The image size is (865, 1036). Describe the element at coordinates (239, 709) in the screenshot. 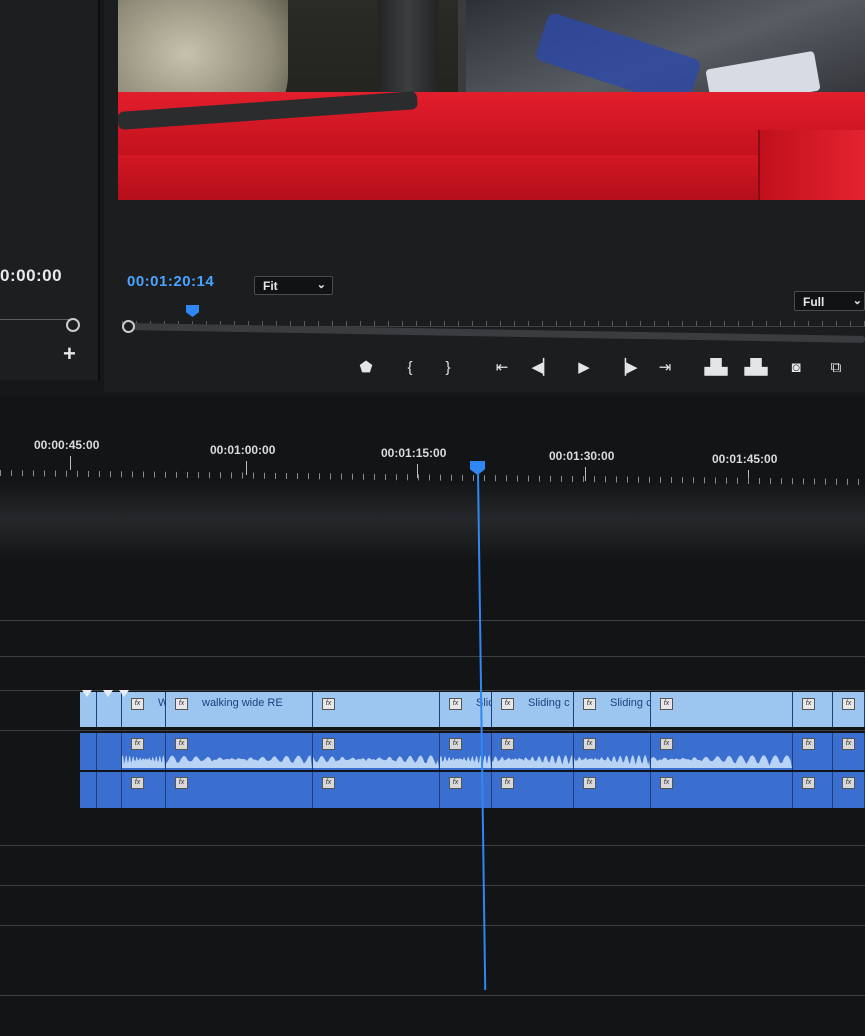

I see `video-clip: fx walking wide RE` at that location.